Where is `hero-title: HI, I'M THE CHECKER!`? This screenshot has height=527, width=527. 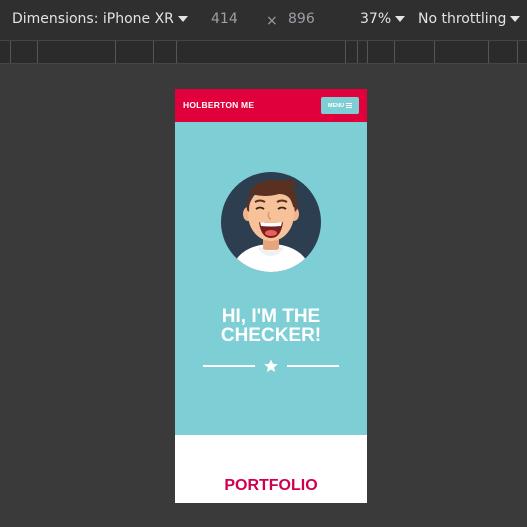 hero-title: HI, I'M THE CHECKER! is located at coordinates (271, 326).